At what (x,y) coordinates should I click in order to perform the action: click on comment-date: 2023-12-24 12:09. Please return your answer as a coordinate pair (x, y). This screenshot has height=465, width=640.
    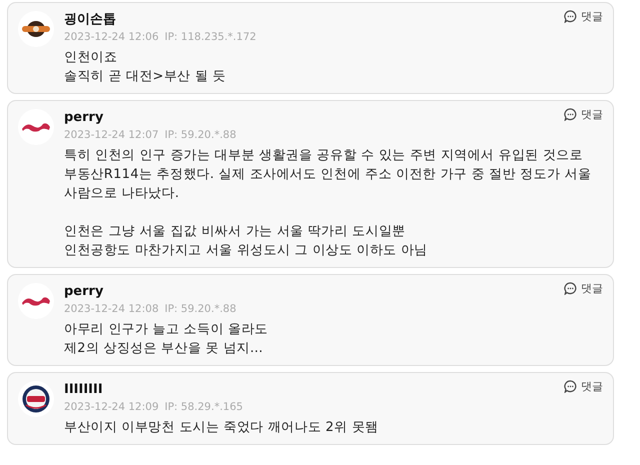
    Looking at the image, I should click on (111, 407).